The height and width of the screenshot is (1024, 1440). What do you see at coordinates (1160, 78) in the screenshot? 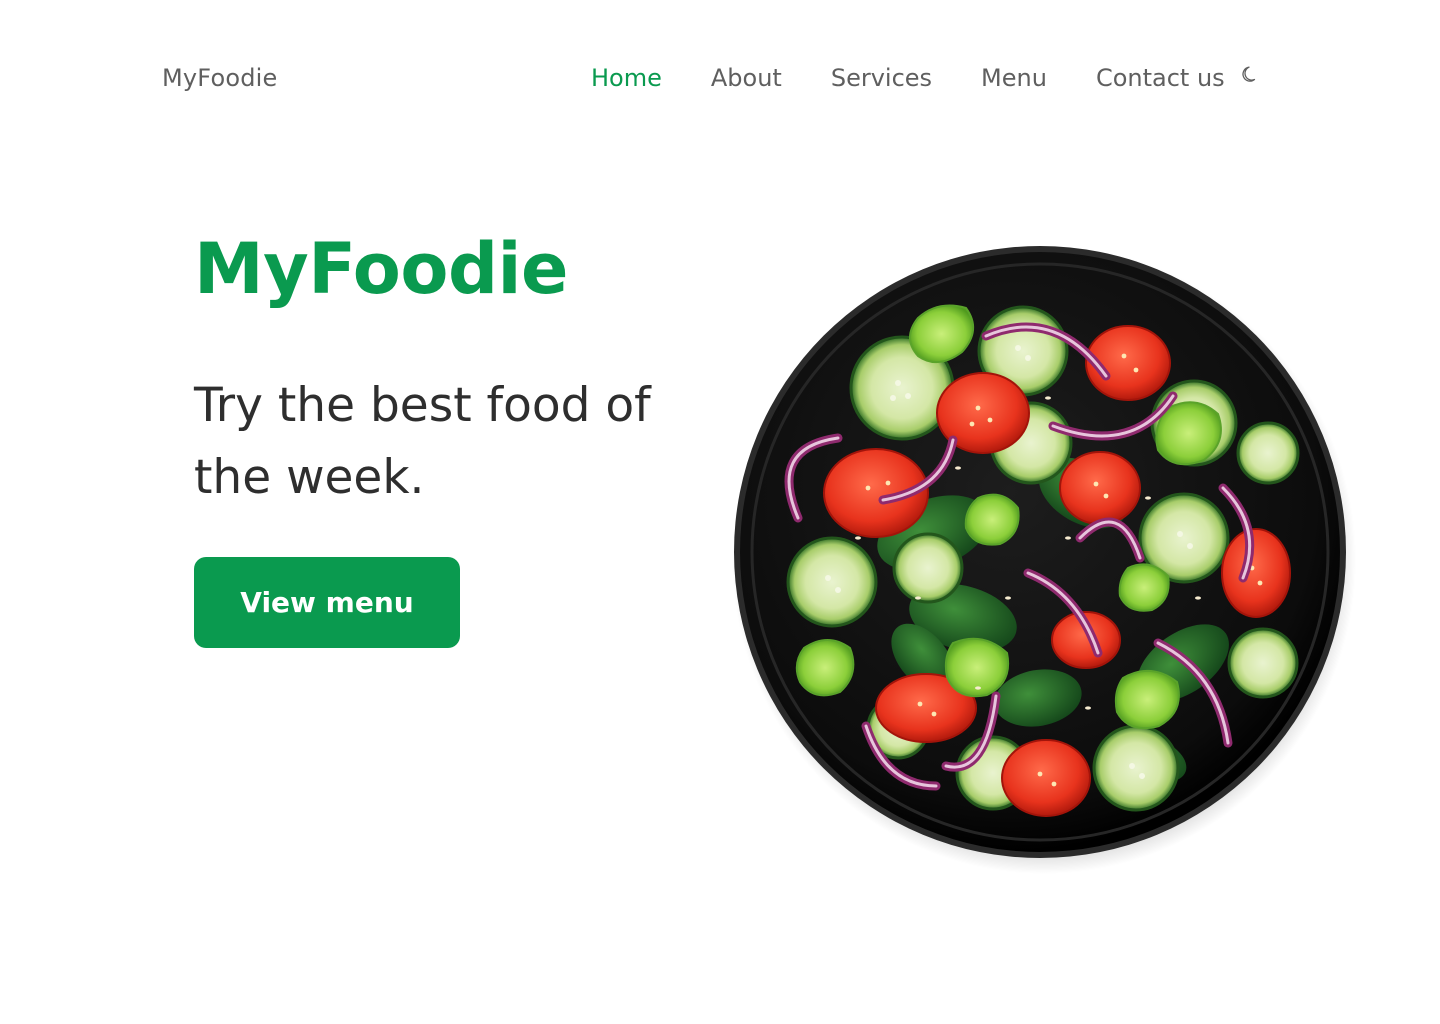
I see `nav-contact: Contact us` at bounding box center [1160, 78].